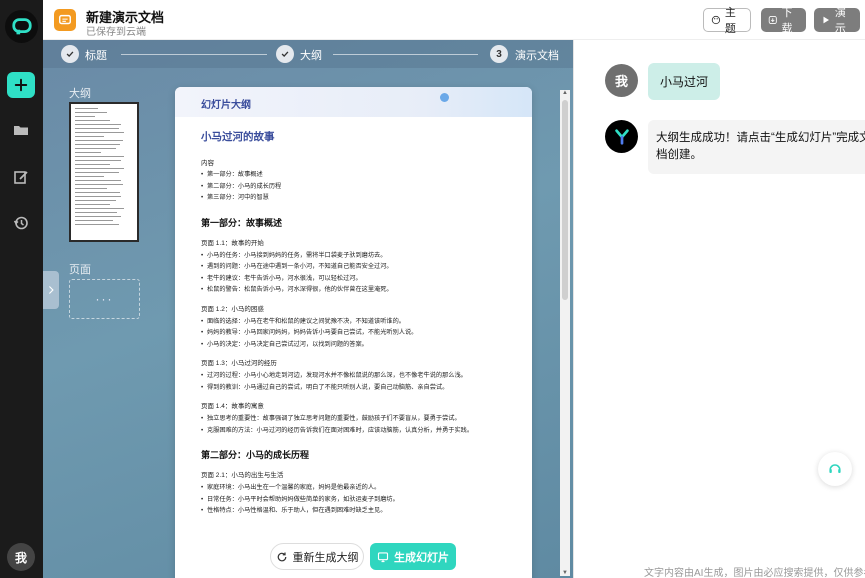 Image resolution: width=865 pixels, height=578 pixels. What do you see at coordinates (444, 97) in the screenshot?
I see `decorative-dot` at bounding box center [444, 97].